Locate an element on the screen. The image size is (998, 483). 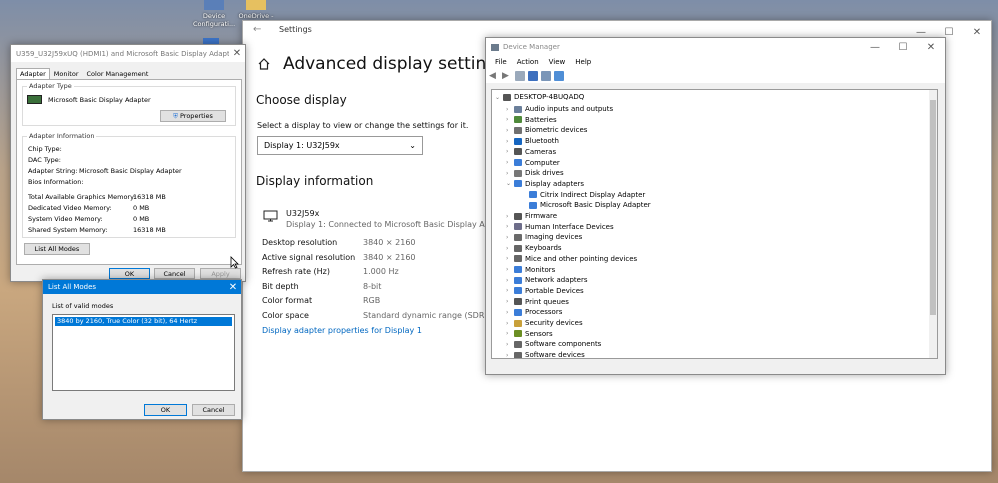
device-tree-category: › Biometric devices is located at coordinates (546, 130).